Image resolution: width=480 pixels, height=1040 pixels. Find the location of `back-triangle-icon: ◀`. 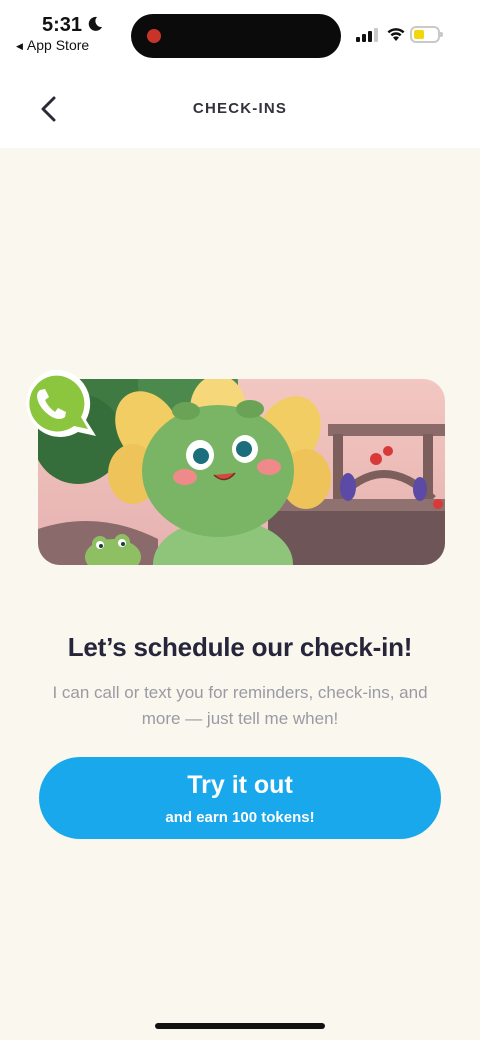

back-triangle-icon: ◀ is located at coordinates (19, 46).